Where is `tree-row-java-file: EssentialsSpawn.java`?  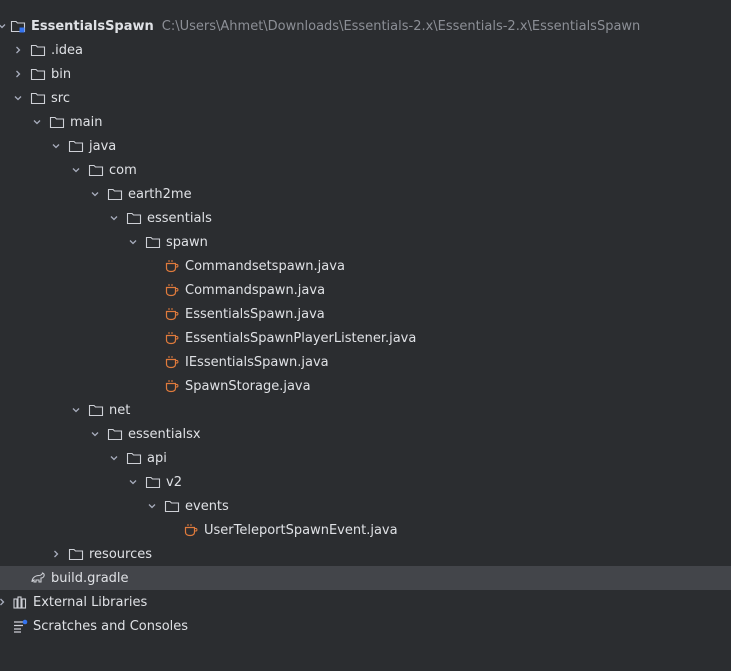 tree-row-java-file: EssentialsSpawn.java is located at coordinates (365, 314).